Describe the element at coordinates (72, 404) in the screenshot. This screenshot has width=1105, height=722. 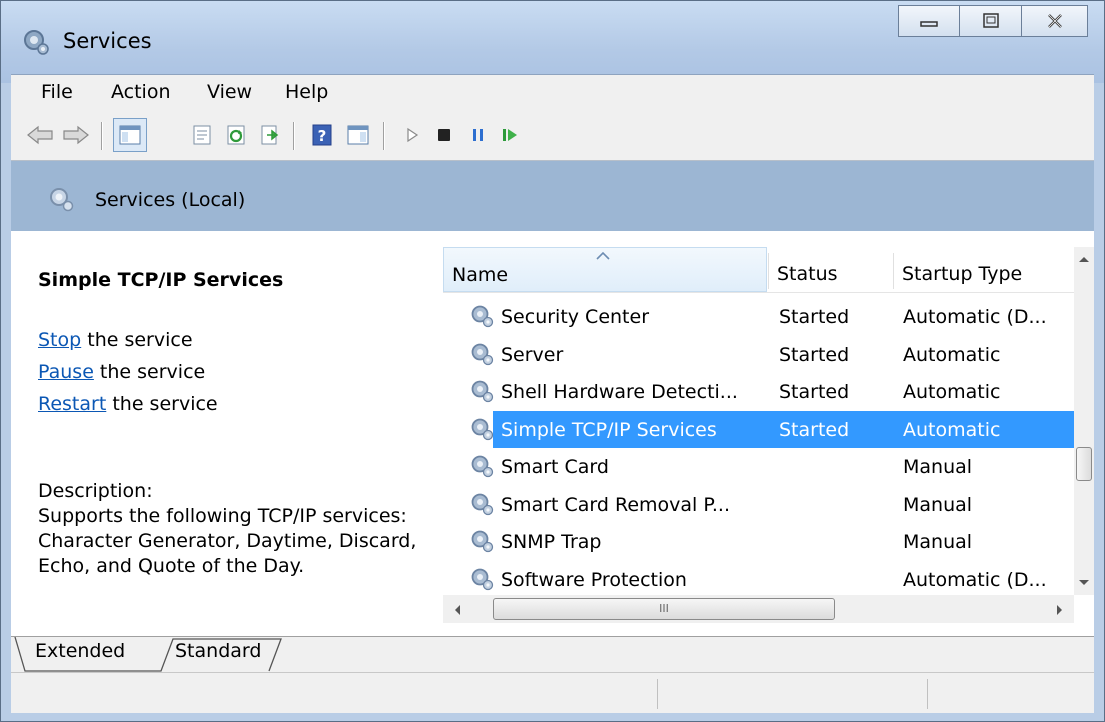
I see `restart-link: Restart` at that location.